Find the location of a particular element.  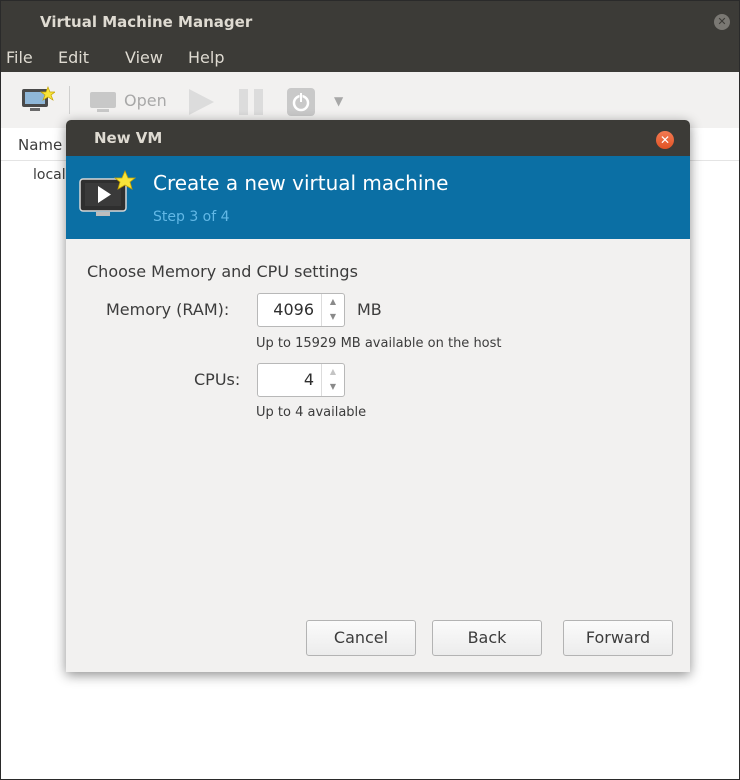

menubar: File Edit View Help is located at coordinates (370, 57).